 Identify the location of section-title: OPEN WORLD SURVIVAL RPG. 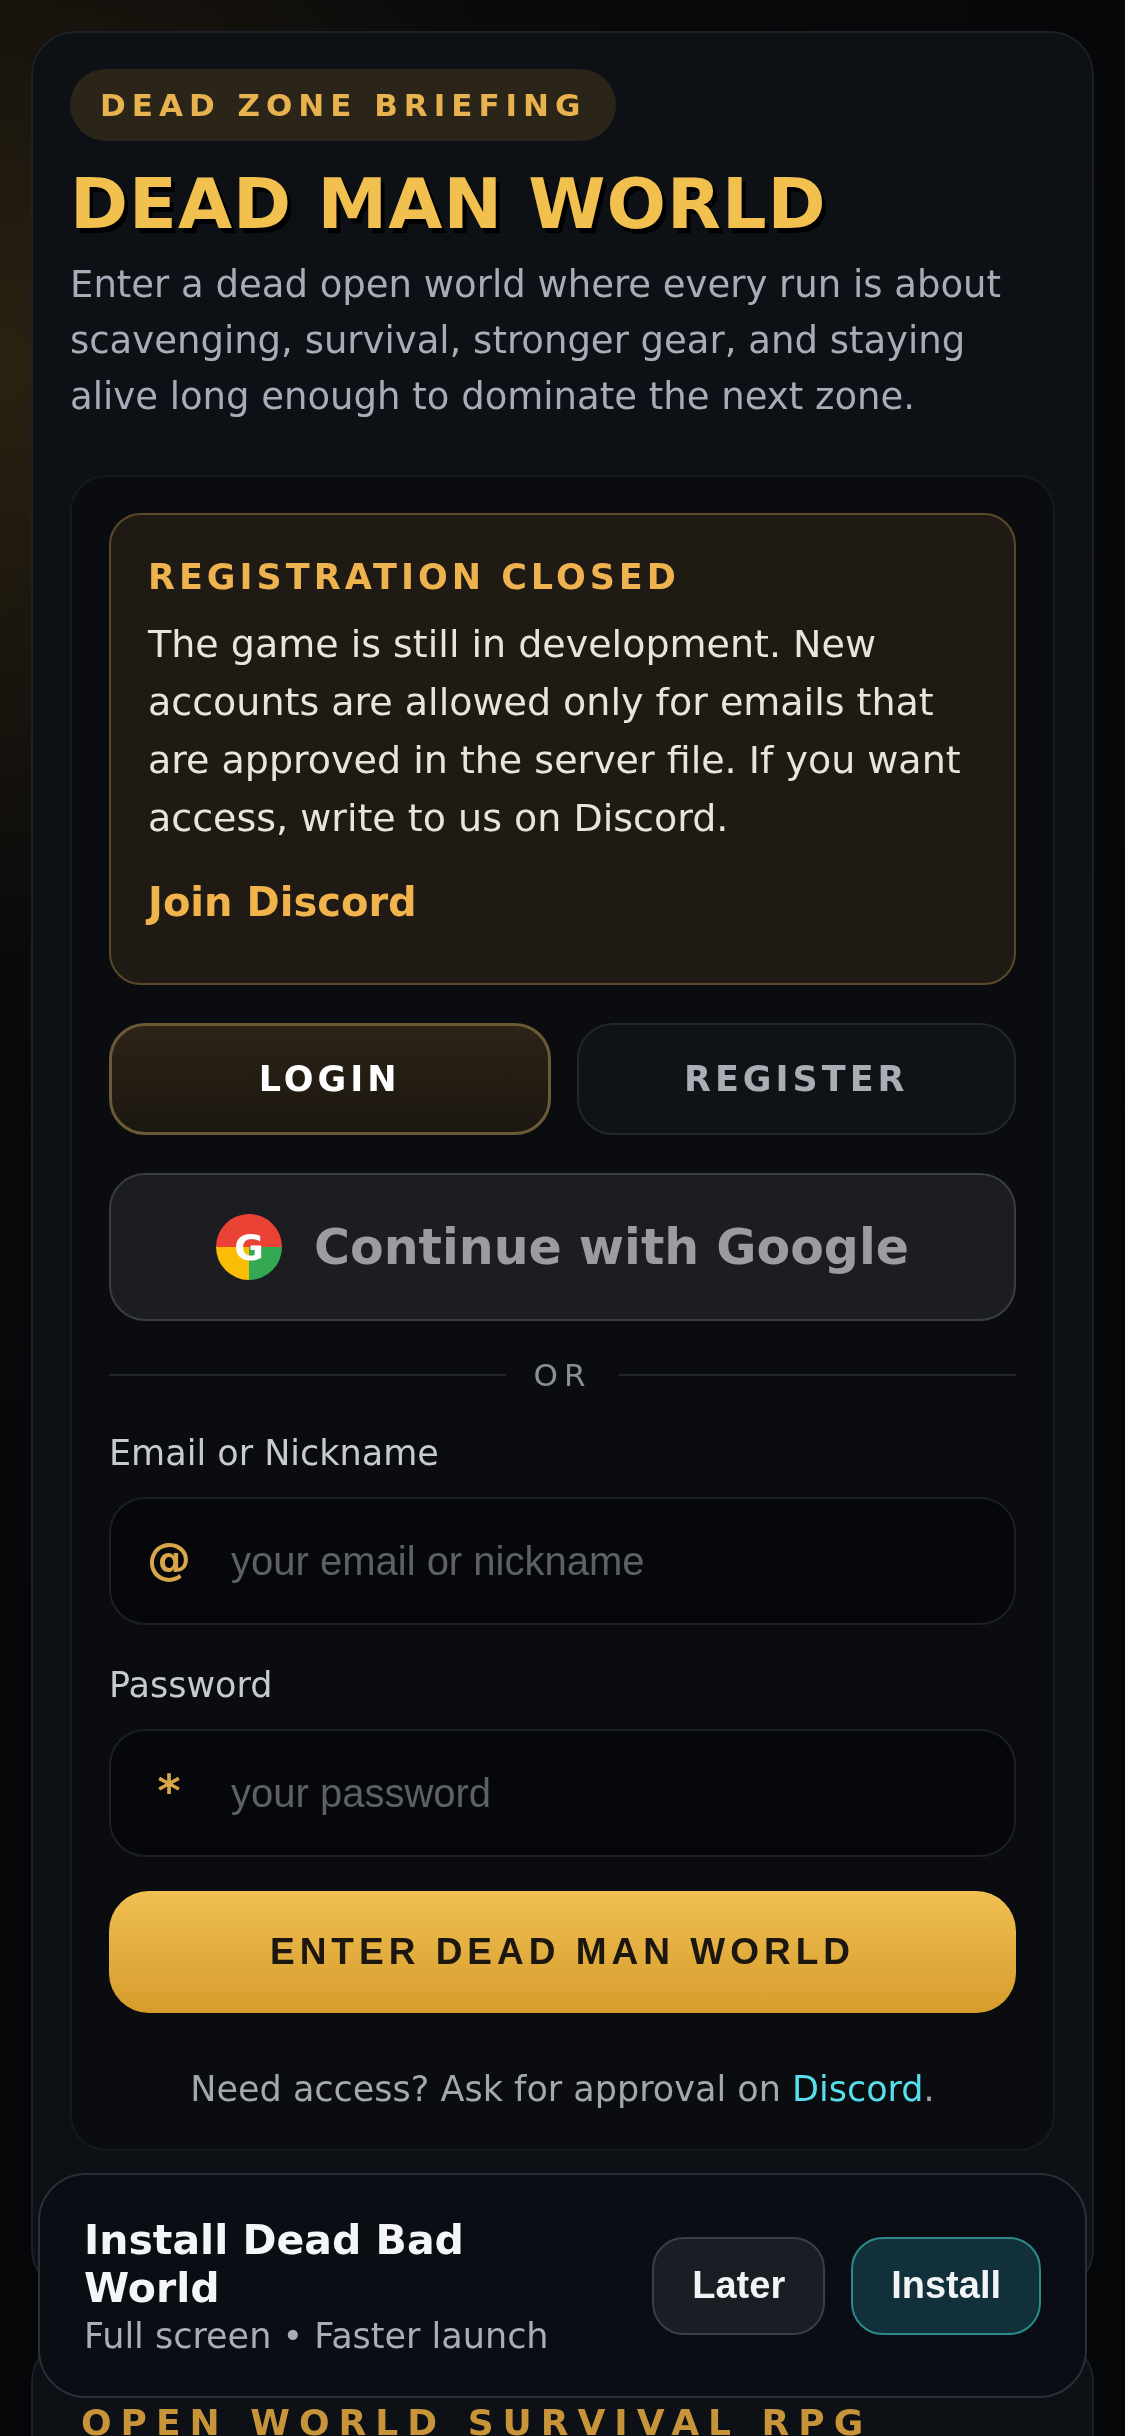
(477, 2419).